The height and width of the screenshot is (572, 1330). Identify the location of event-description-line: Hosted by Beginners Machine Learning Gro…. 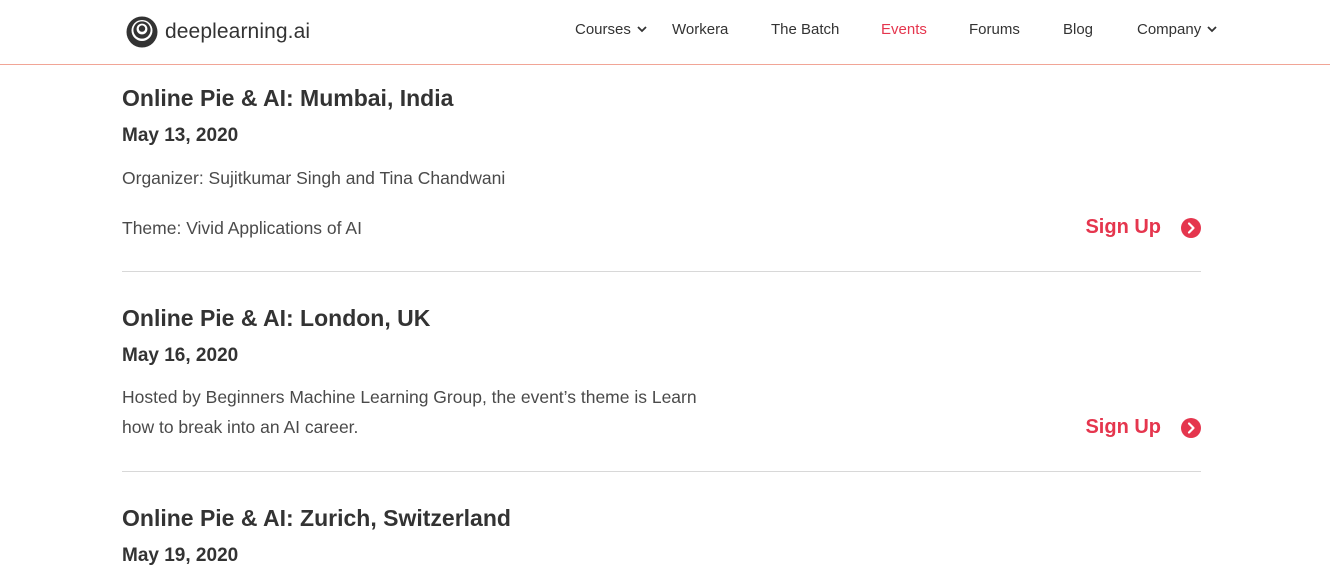
(409, 397).